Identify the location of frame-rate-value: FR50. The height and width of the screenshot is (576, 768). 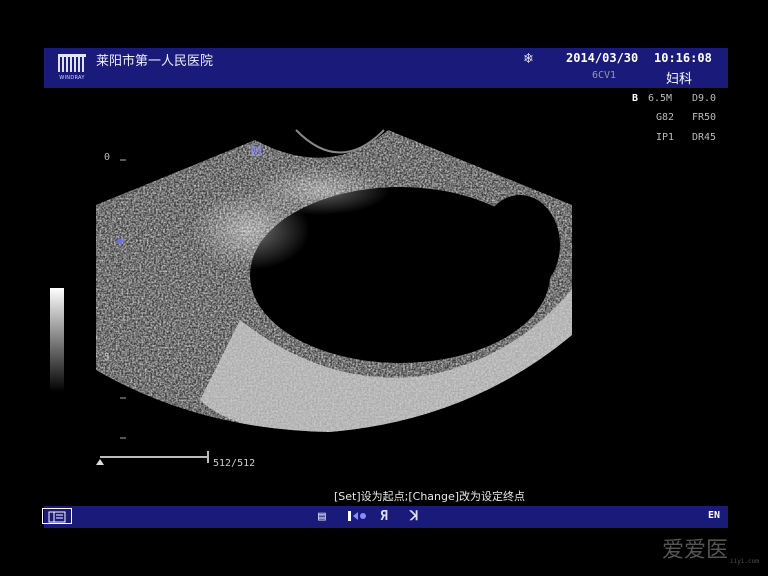
(704, 117).